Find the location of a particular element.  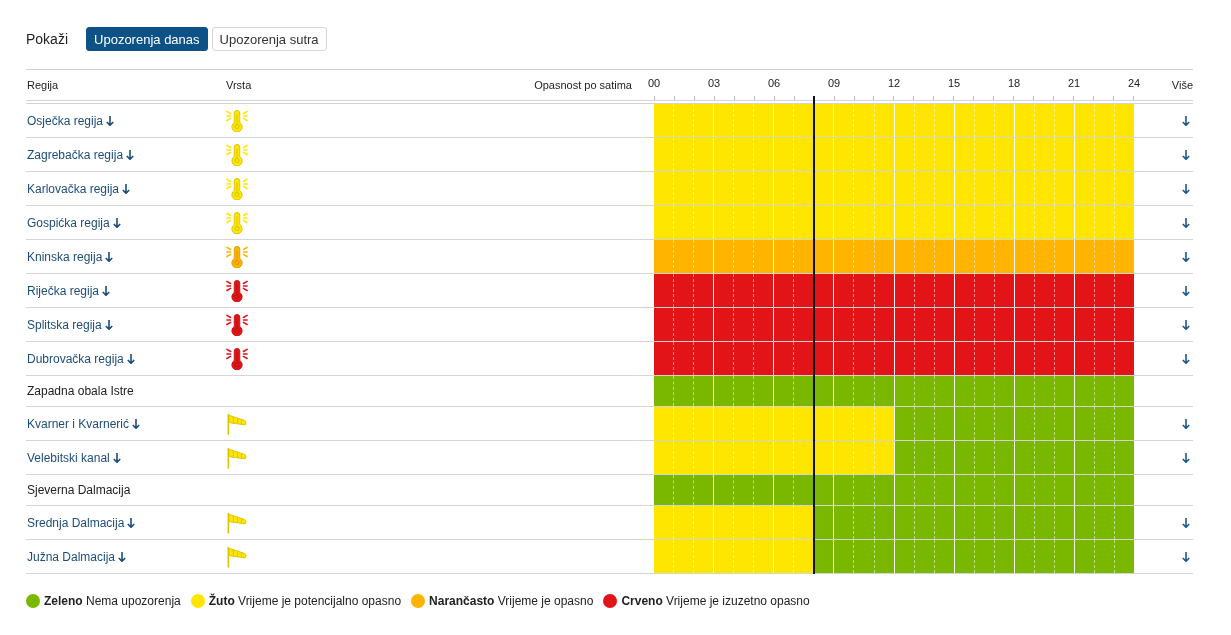

region-link: Velebitski kanal is located at coordinates (74, 457).